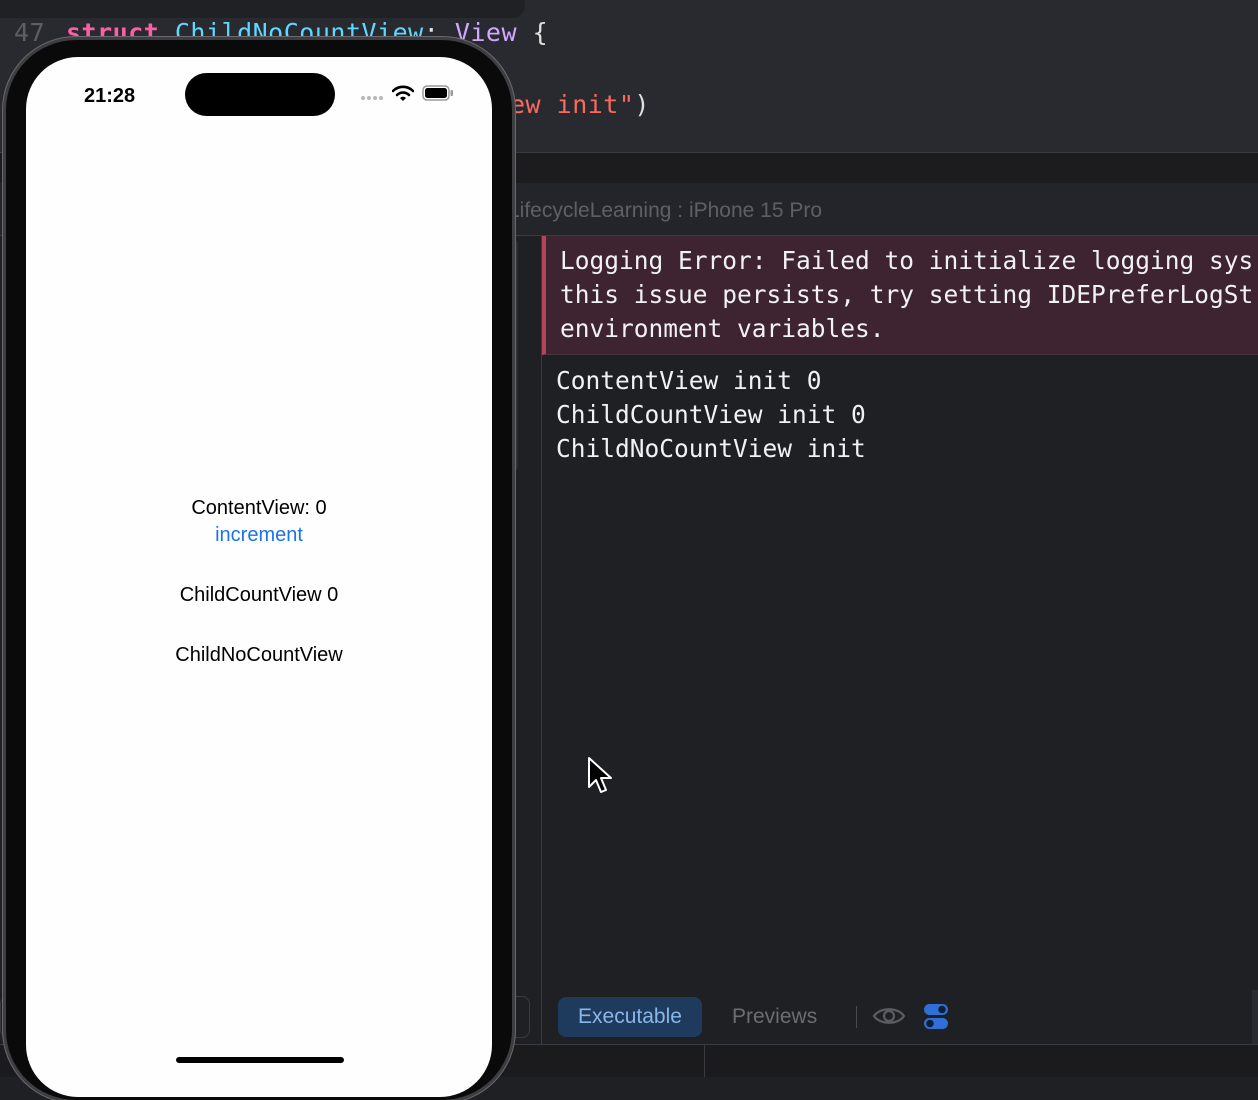  What do you see at coordinates (259, 508) in the screenshot?
I see `content-view-label: ContentView: 0` at bounding box center [259, 508].